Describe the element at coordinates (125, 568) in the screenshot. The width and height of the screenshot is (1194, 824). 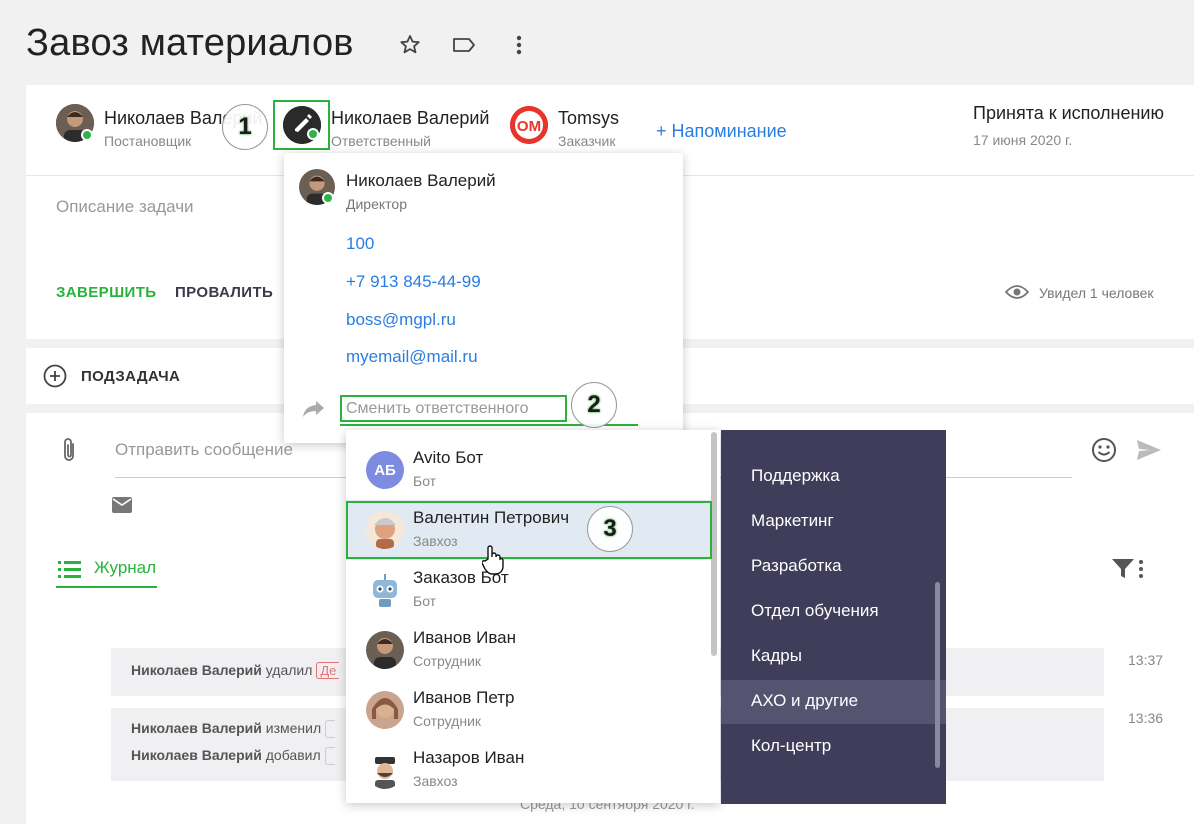
I see `tab-journal: Журнал` at that location.